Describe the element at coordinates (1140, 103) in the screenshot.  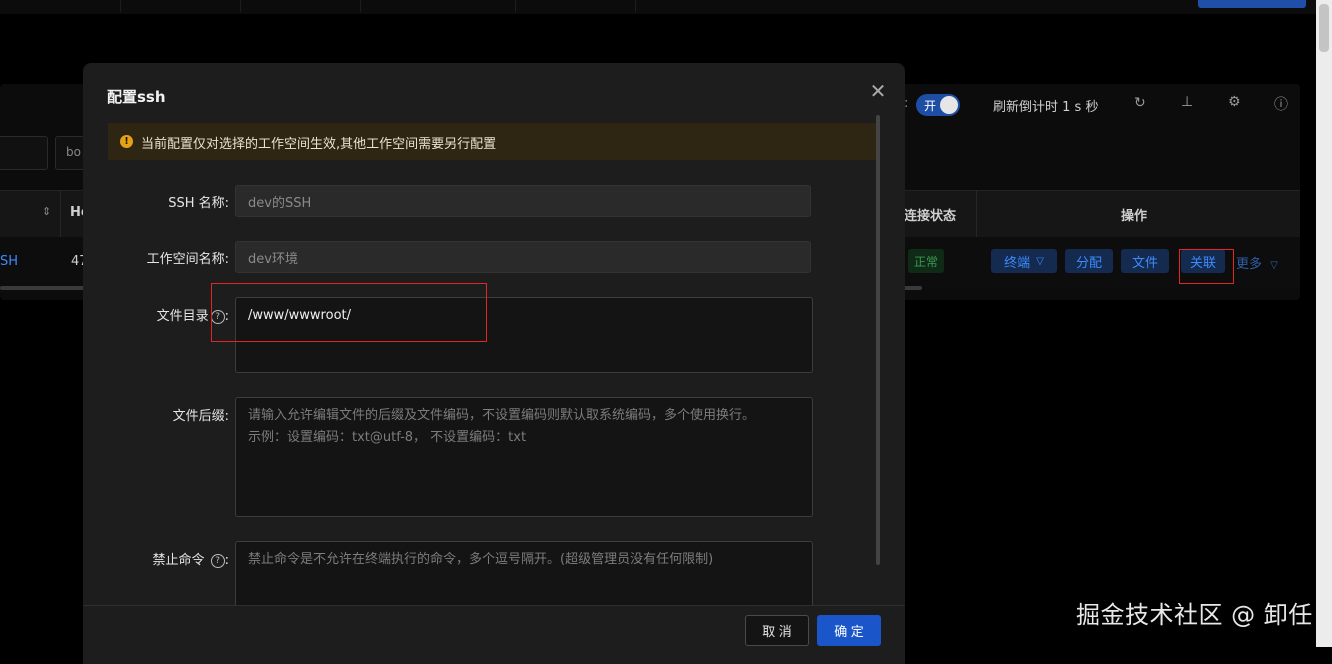
I see `refresh-icon: ↻` at that location.